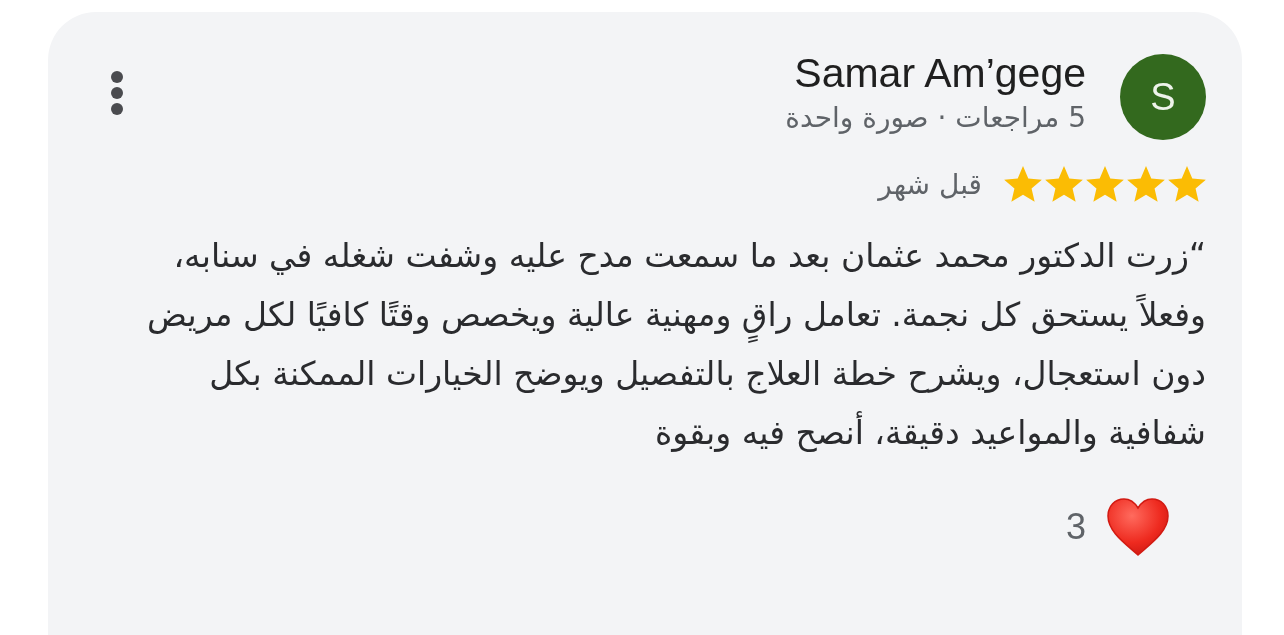  I want to click on more-options-button, so click(117, 93).